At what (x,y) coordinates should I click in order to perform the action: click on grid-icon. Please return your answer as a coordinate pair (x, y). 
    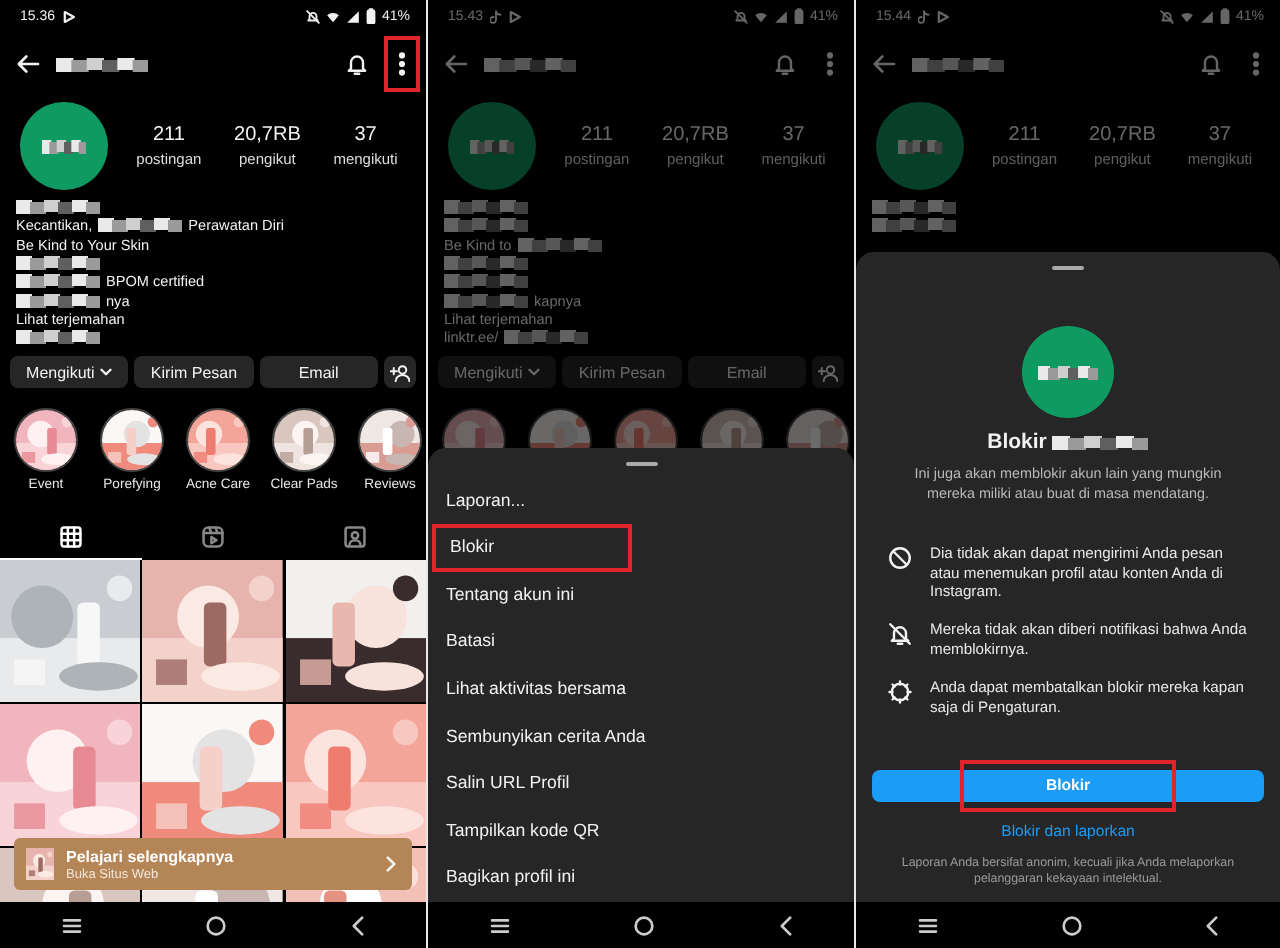
    Looking at the image, I should click on (71, 537).